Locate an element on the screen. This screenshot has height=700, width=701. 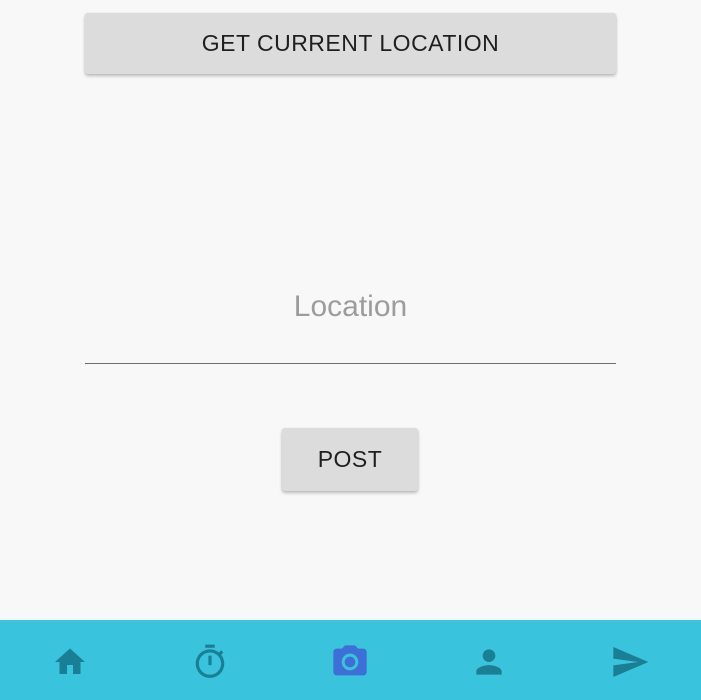
timer-icon is located at coordinates (210, 661).